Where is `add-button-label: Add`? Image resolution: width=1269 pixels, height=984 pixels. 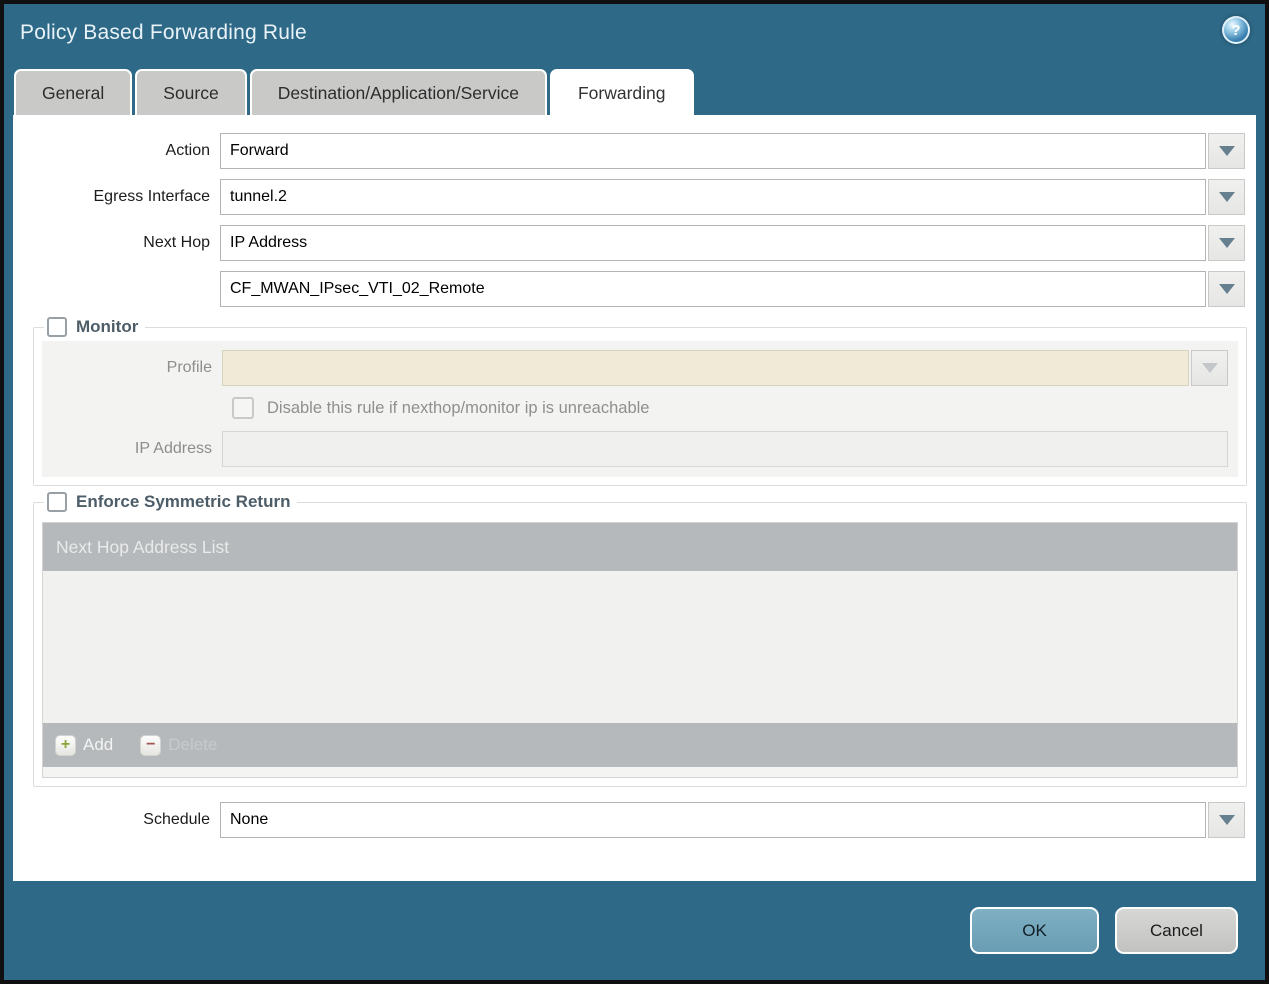
add-button-label: Add is located at coordinates (98, 744).